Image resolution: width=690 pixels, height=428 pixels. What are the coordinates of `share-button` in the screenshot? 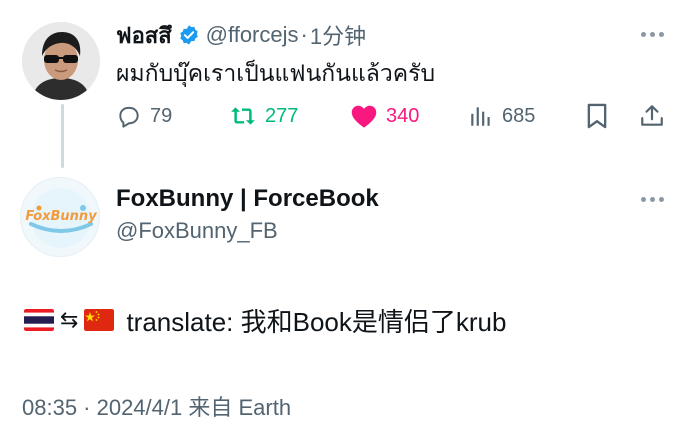 It's located at (652, 116).